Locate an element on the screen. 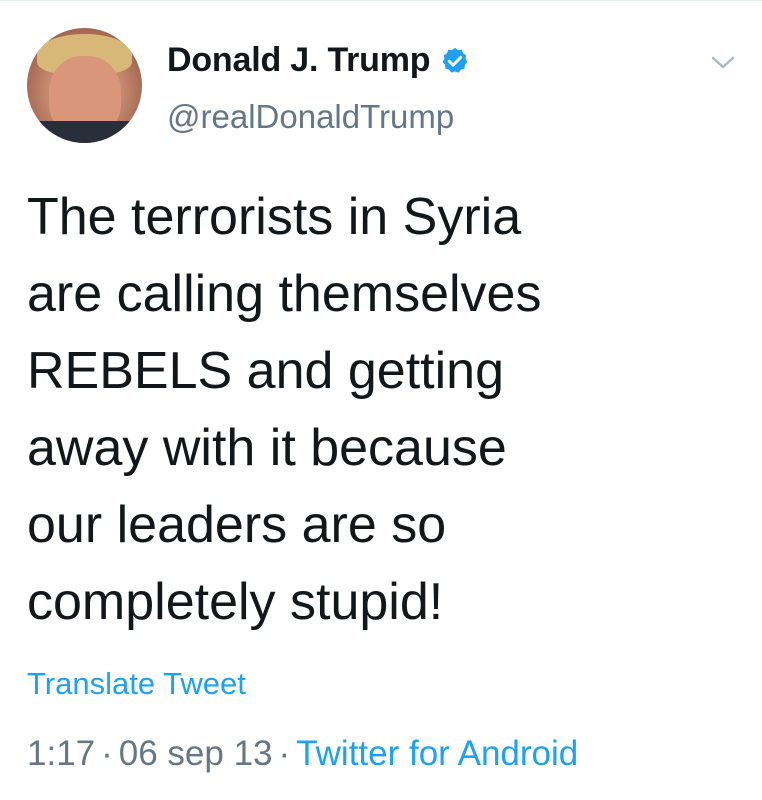 Image resolution: width=762 pixels, height=800 pixels. verified-badge-icon is located at coordinates (455, 60).